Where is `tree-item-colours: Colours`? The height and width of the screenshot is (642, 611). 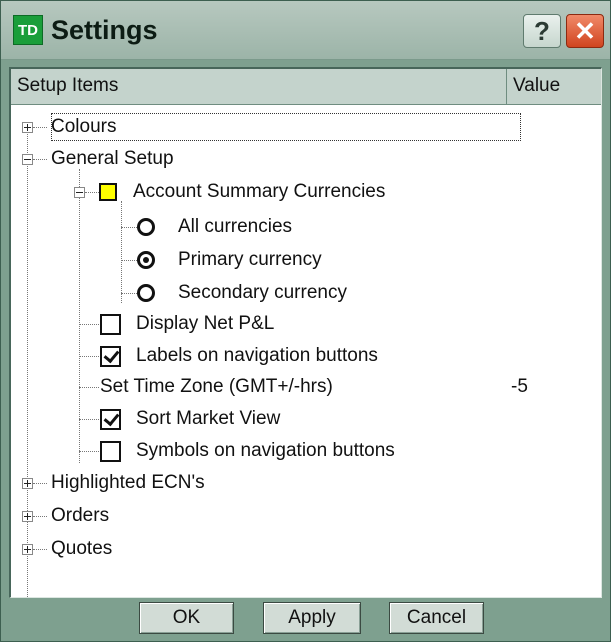
tree-item-colours: Colours is located at coordinates (83, 127).